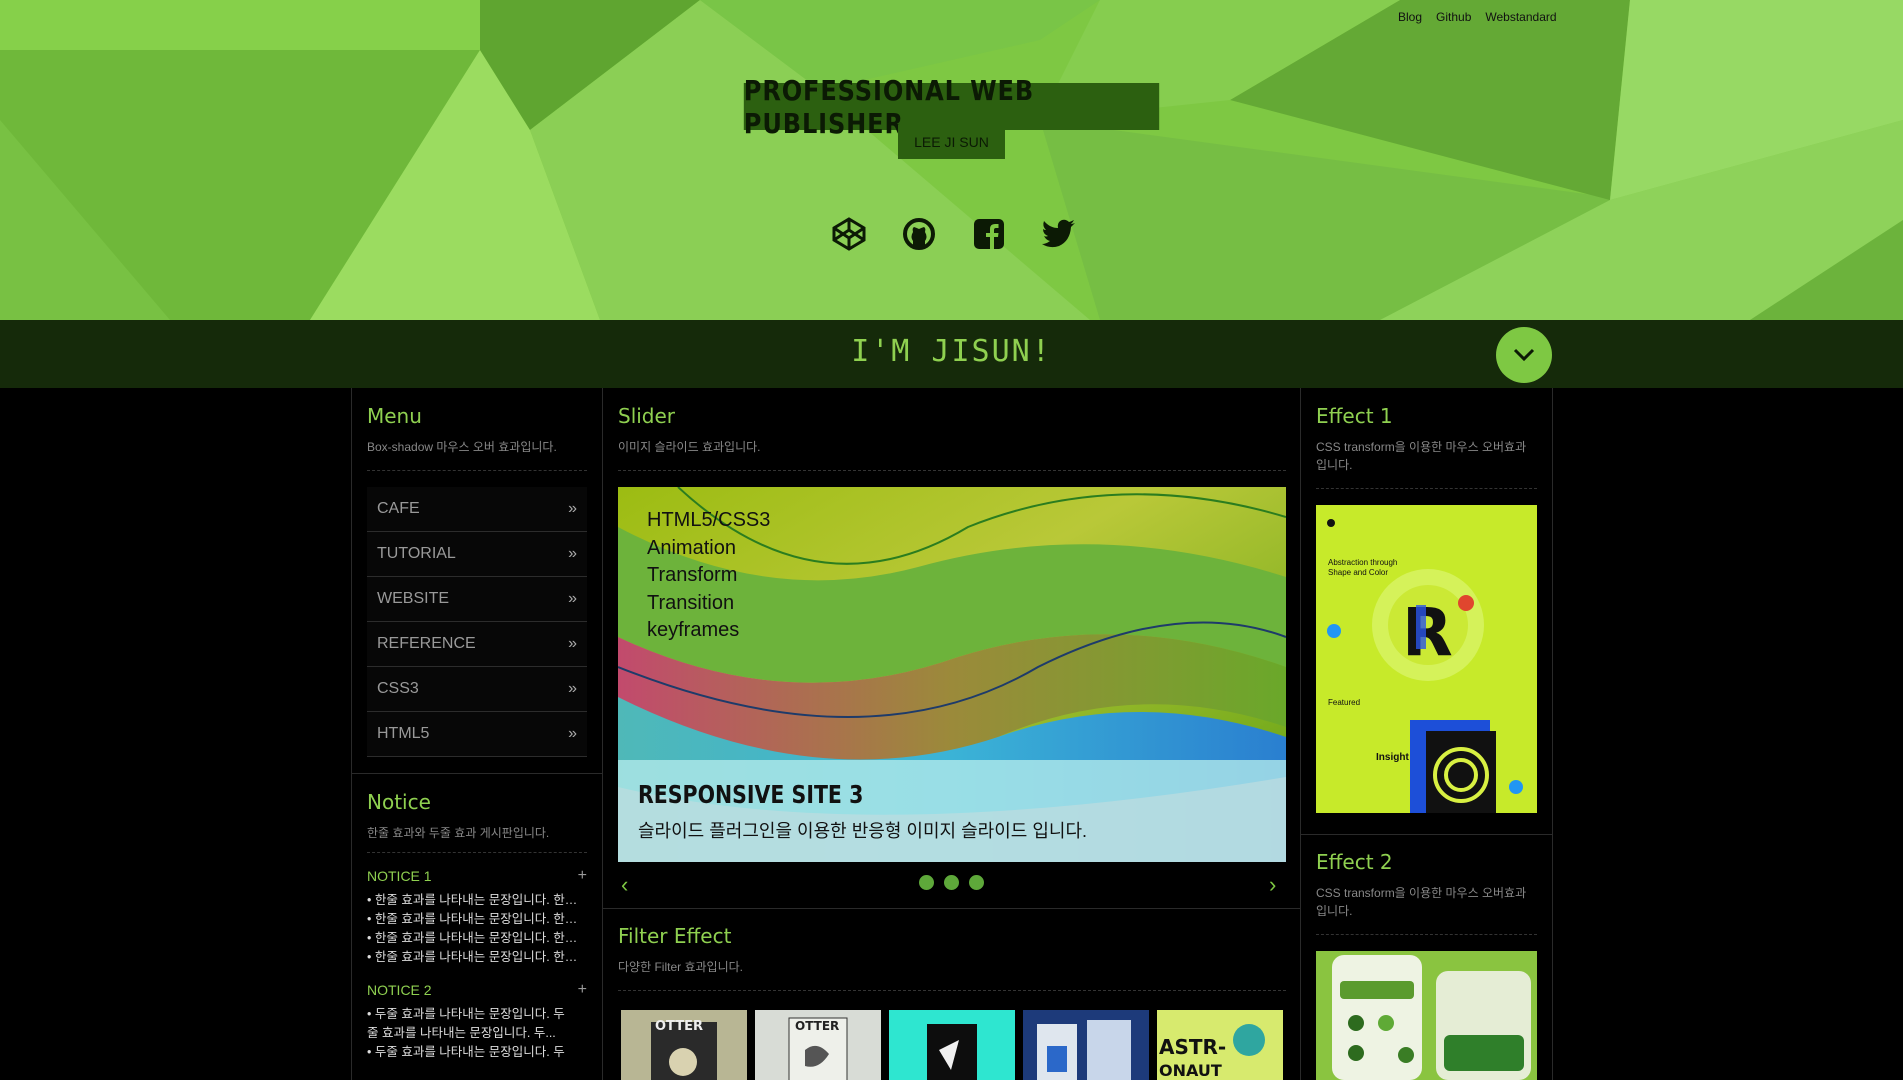  I want to click on slide-caption-desc: 슬라이드 플러그인을 이용한 반응형 이미지 슬라이드 입니다., so click(863, 831).